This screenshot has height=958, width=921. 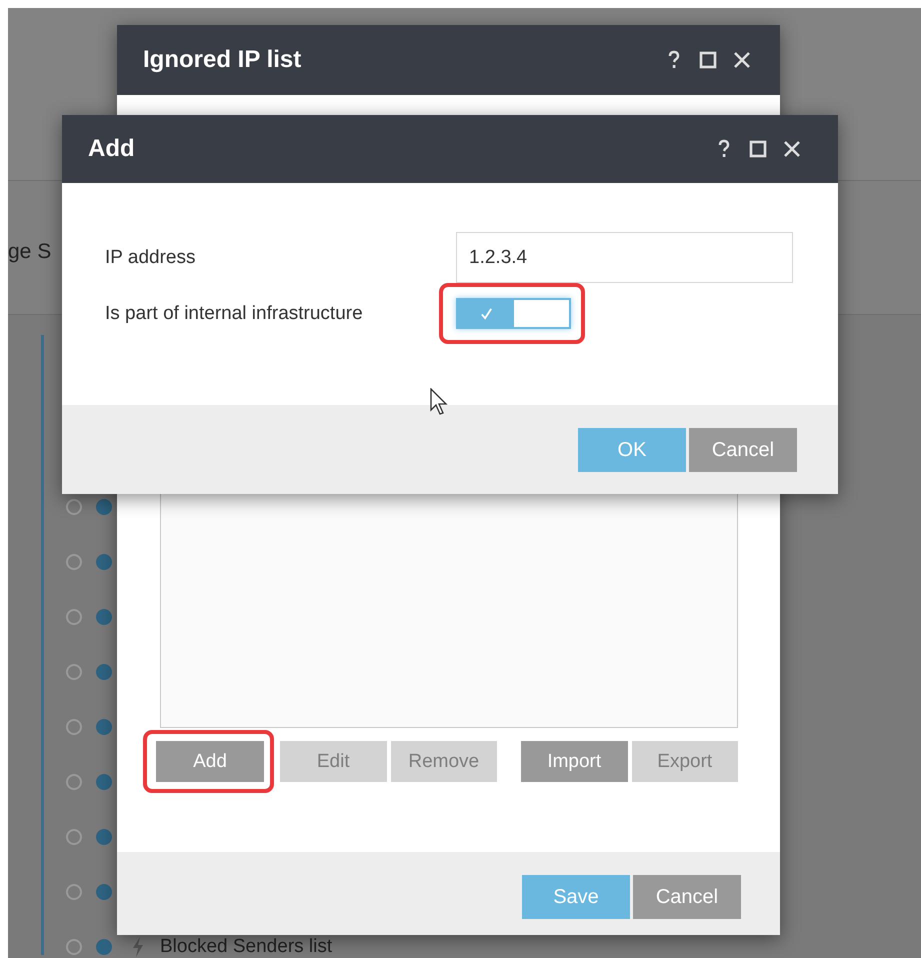 I want to click on list-action-button: Add, so click(x=210, y=761).